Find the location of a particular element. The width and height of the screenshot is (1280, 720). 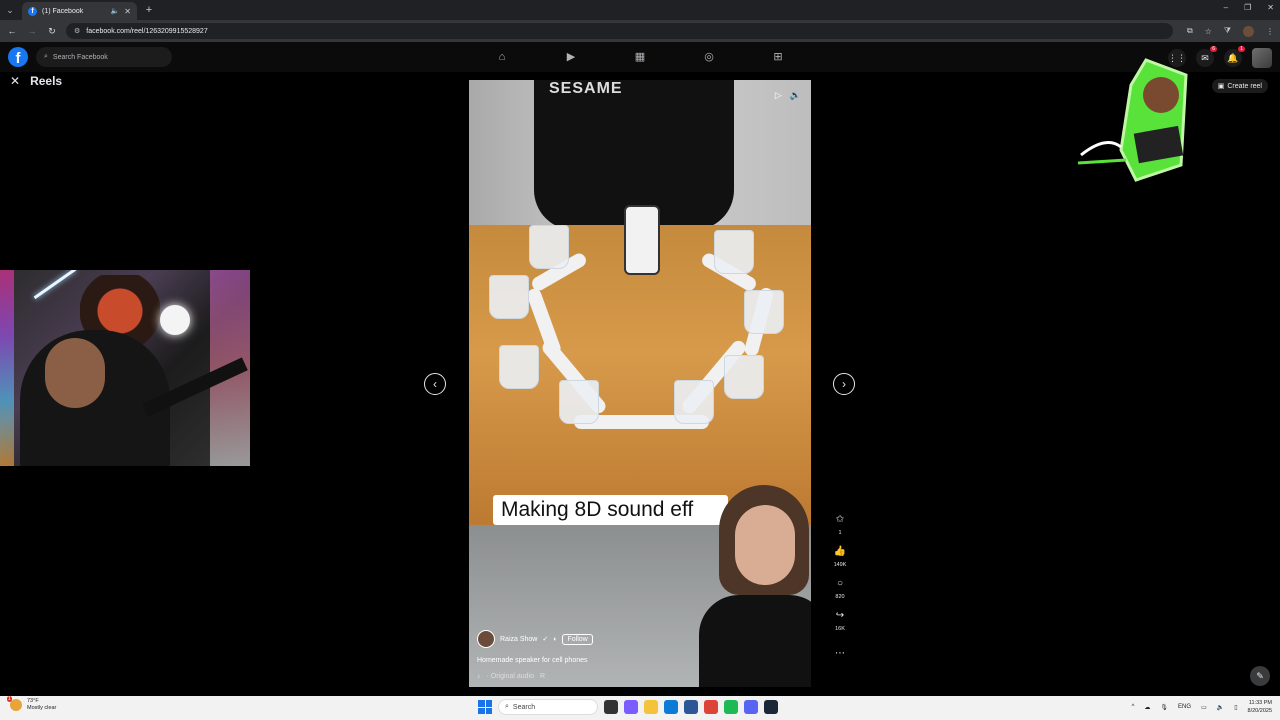

notifications-badge: 1 is located at coordinates (1241, 49).